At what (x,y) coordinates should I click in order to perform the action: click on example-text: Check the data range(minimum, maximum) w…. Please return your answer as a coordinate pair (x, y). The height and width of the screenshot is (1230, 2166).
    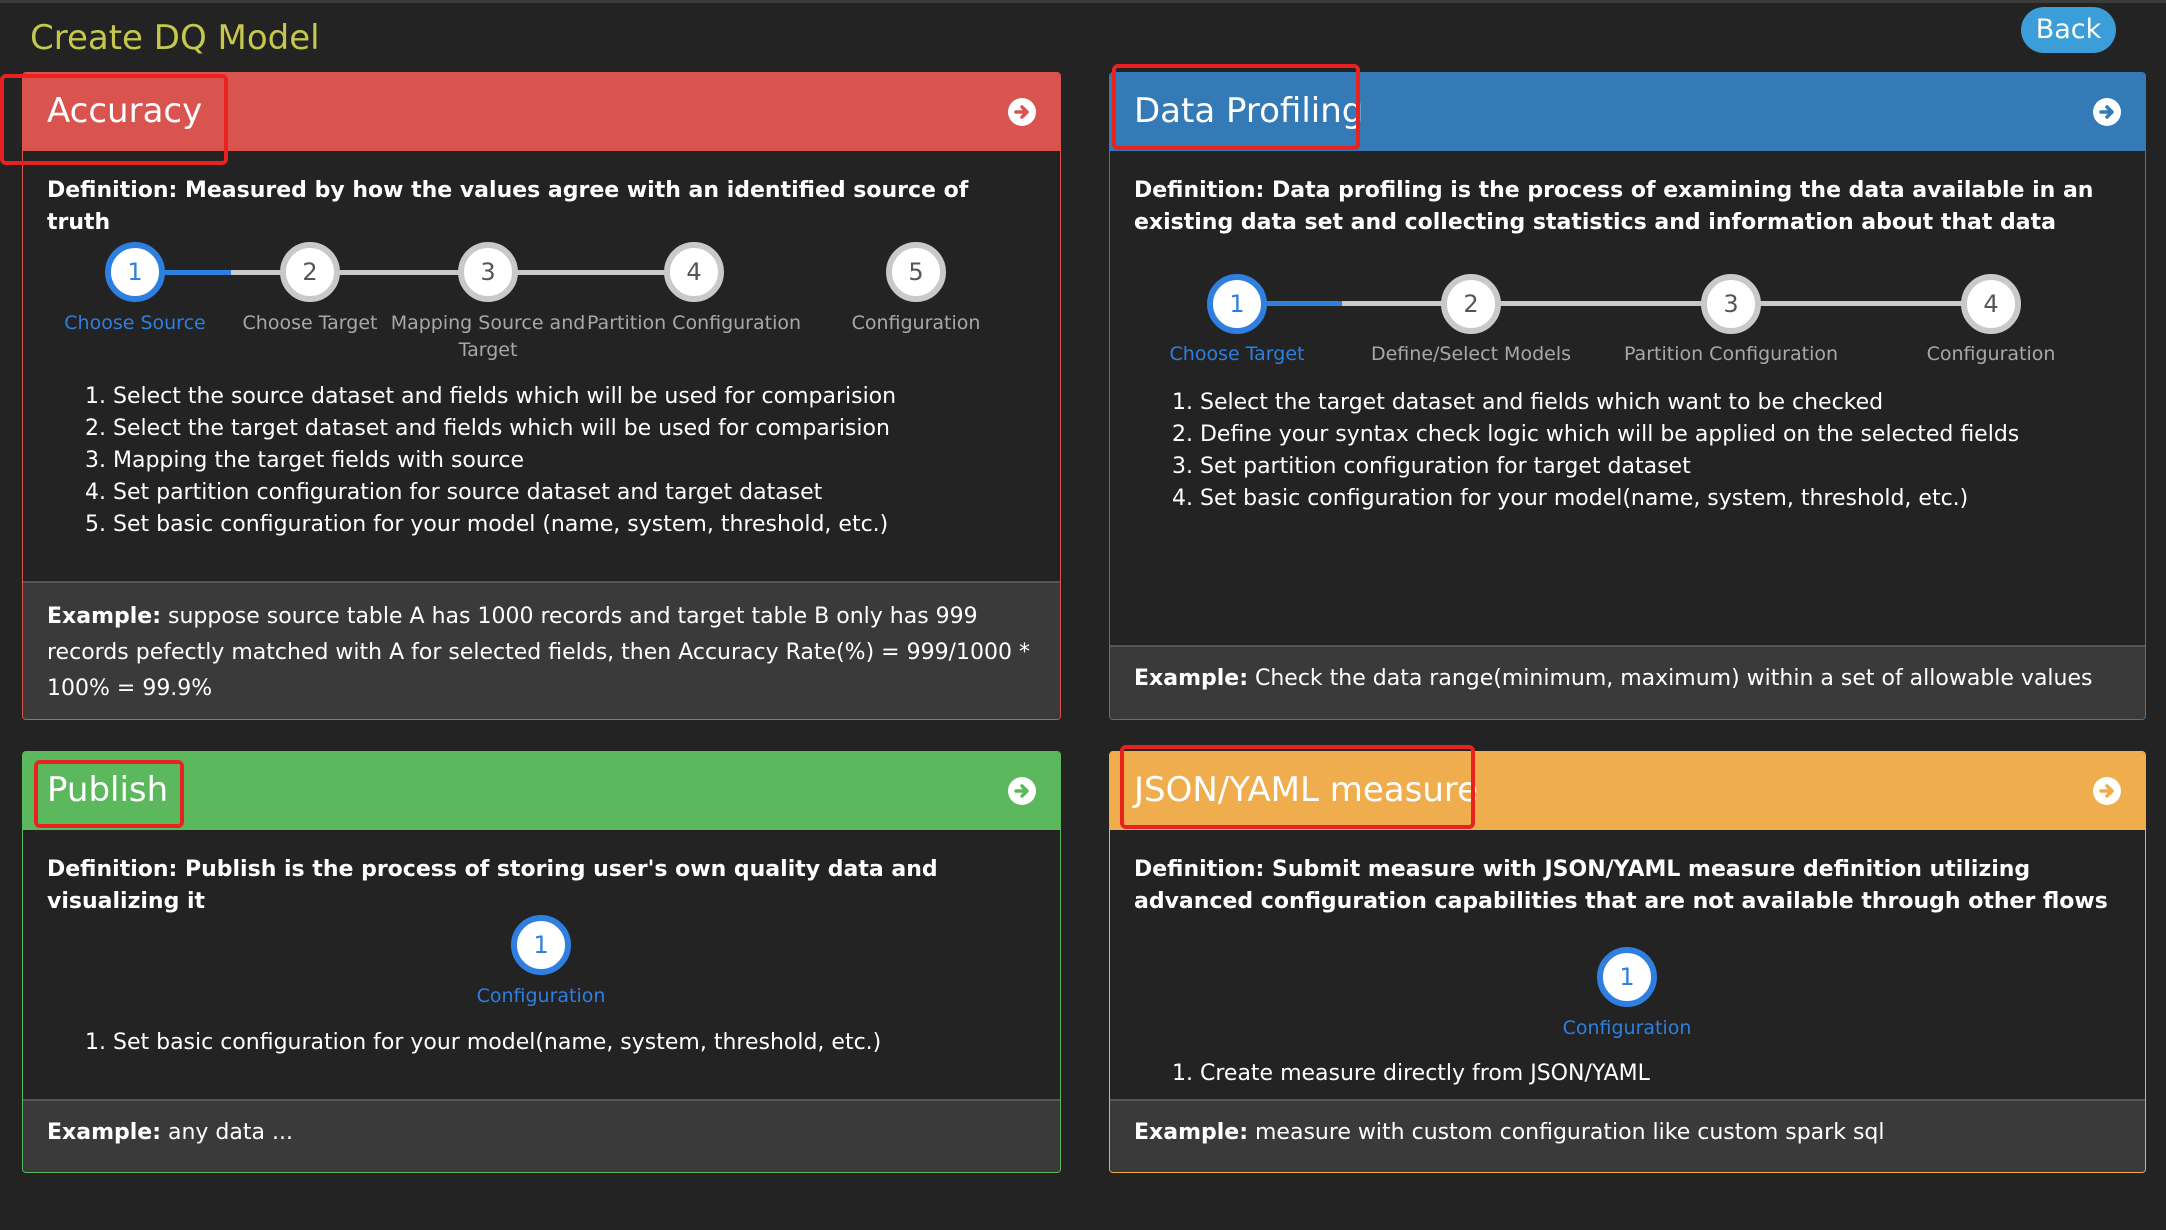
    Looking at the image, I should click on (1670, 678).